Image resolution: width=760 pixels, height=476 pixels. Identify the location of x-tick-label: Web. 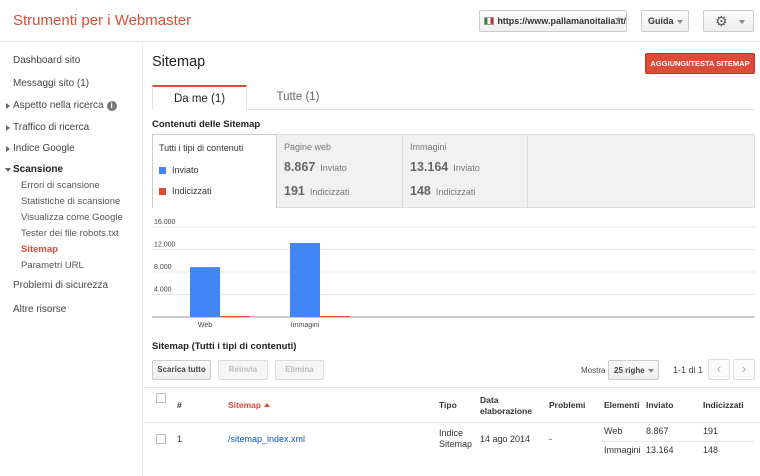
(205, 325).